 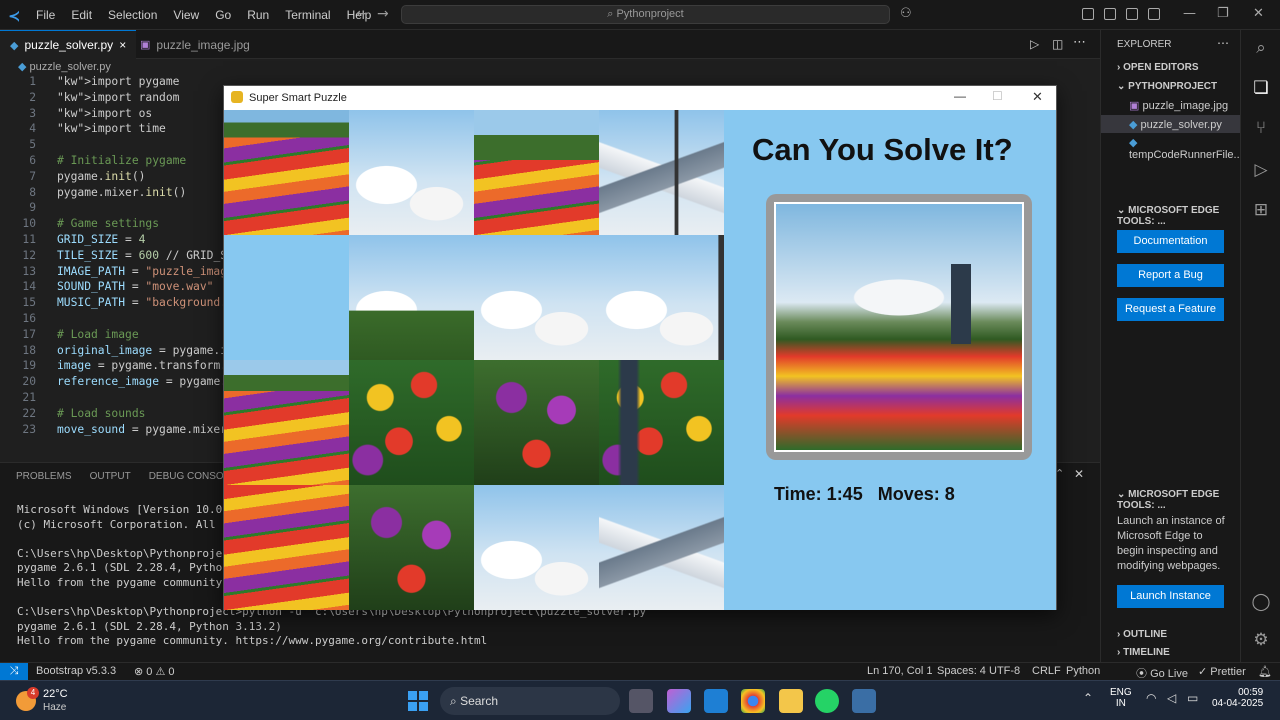 What do you see at coordinates (307, 15) in the screenshot?
I see `menu-terminal: Terminal` at bounding box center [307, 15].